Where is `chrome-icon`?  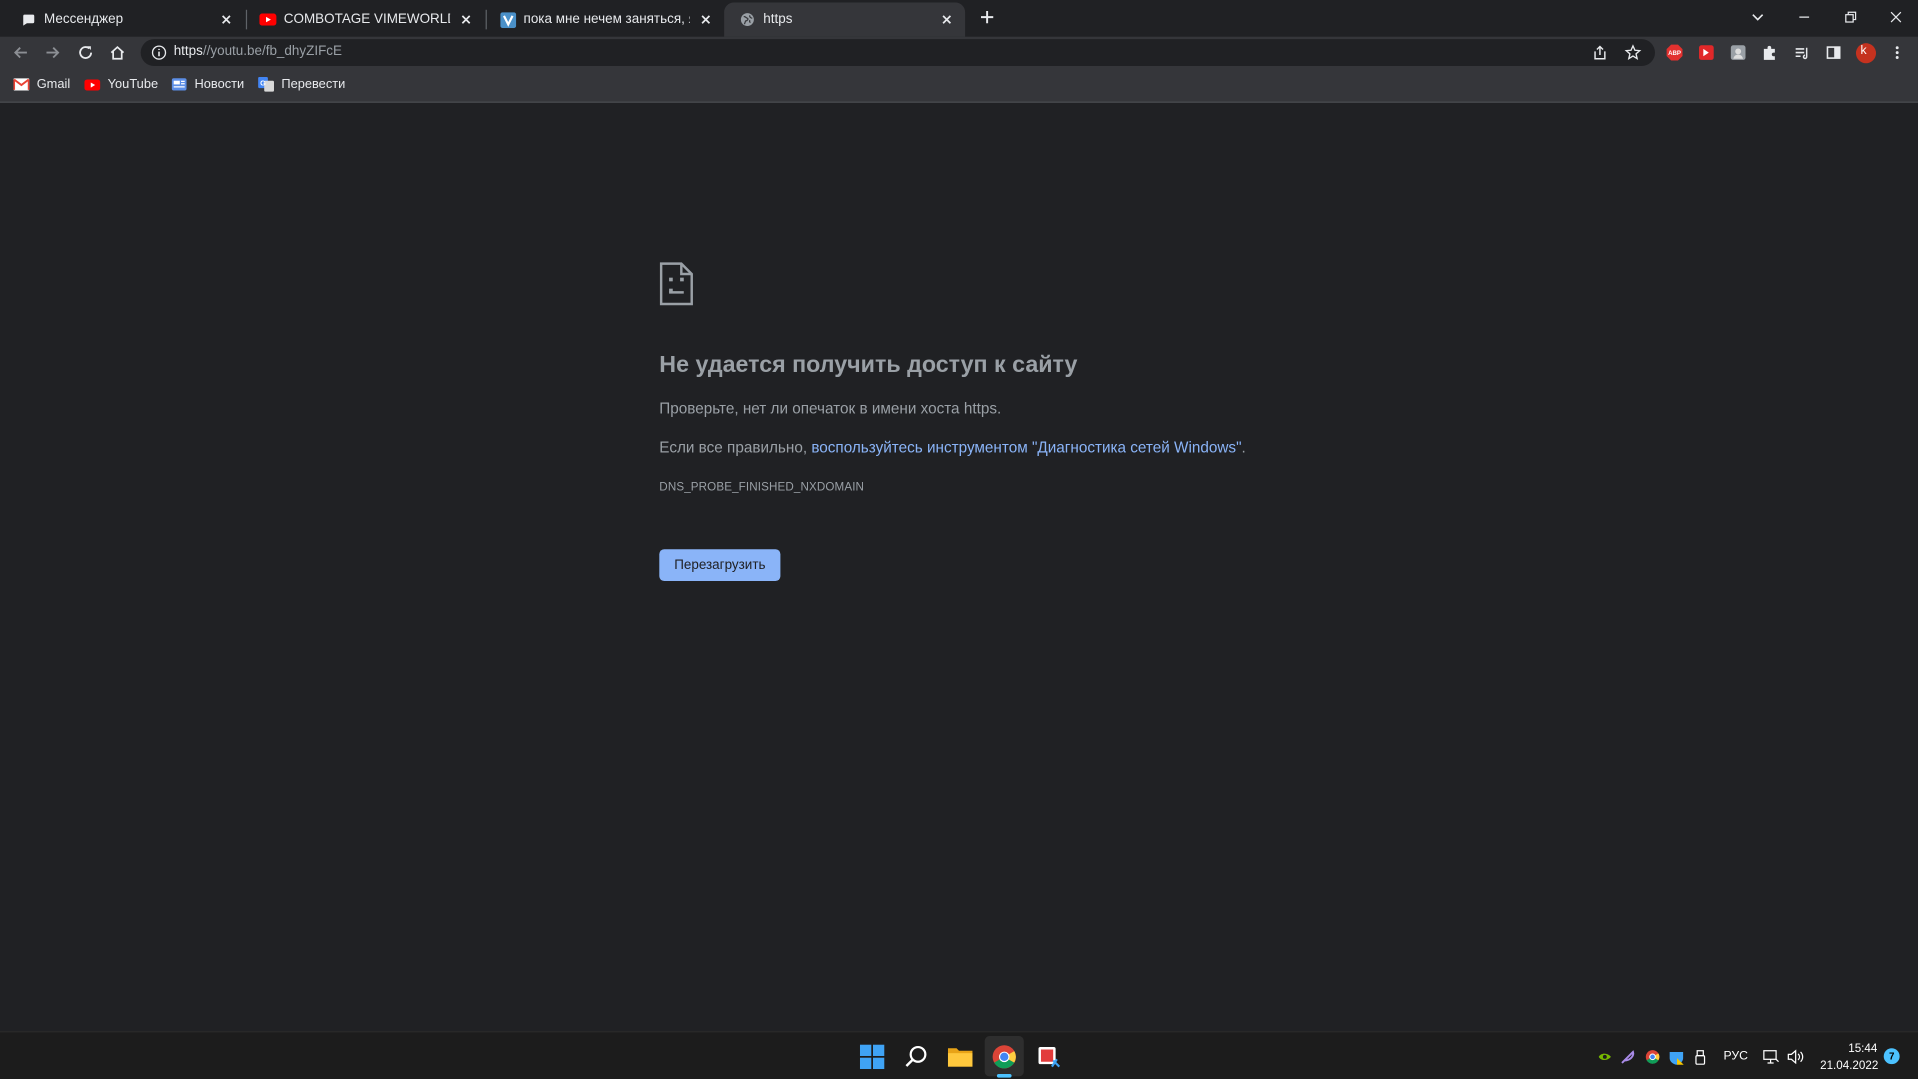 chrome-icon is located at coordinates (1004, 1056).